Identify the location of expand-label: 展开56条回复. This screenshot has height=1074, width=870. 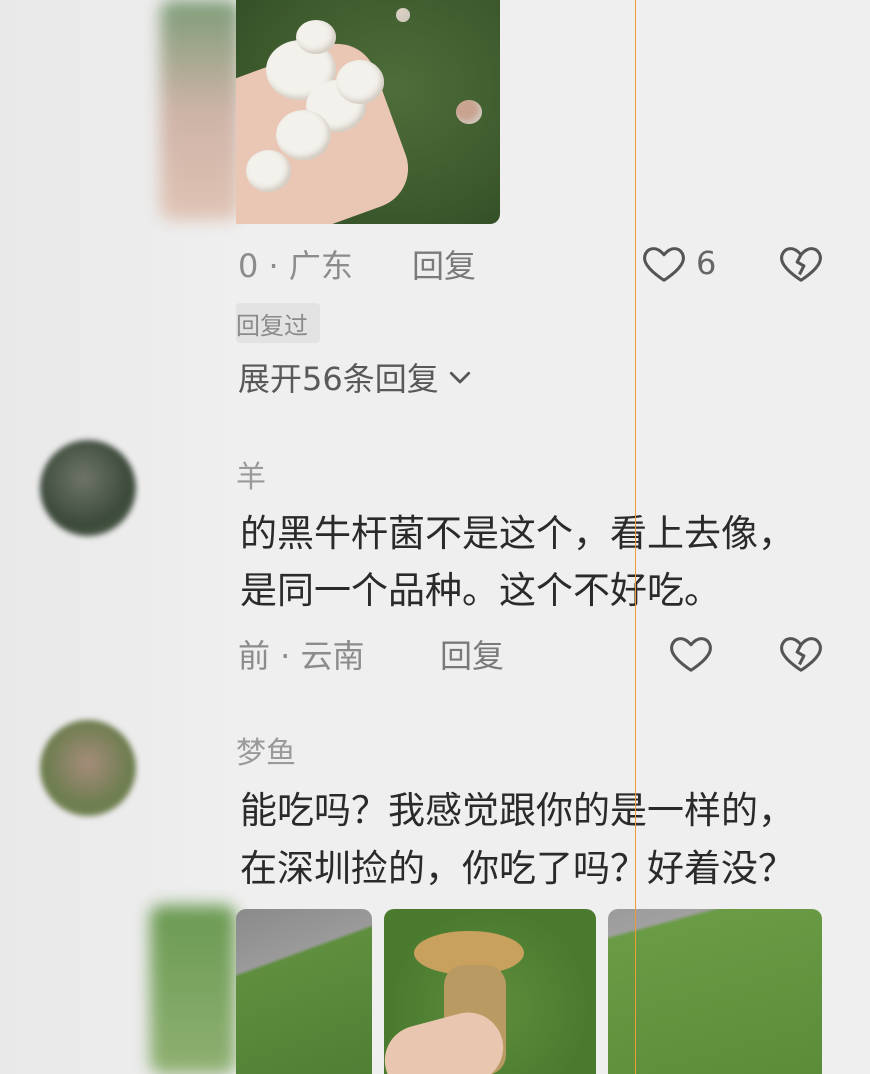
(338, 379).